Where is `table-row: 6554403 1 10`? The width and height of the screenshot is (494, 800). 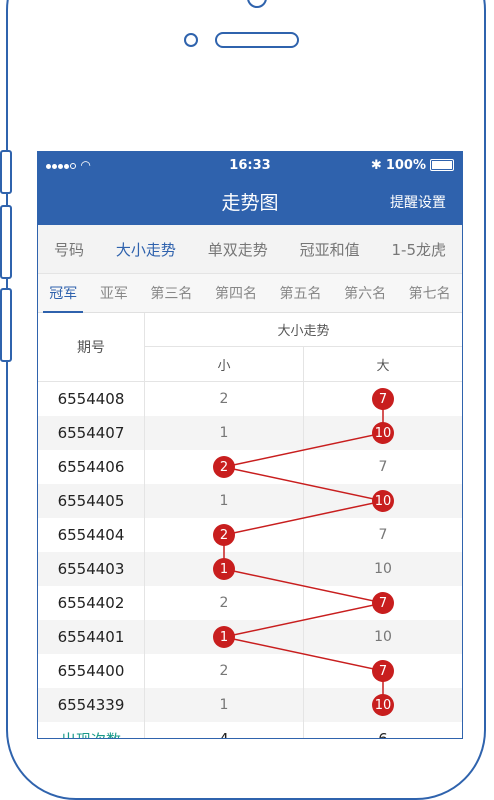
table-row: 6554403 1 10 is located at coordinates (250, 569).